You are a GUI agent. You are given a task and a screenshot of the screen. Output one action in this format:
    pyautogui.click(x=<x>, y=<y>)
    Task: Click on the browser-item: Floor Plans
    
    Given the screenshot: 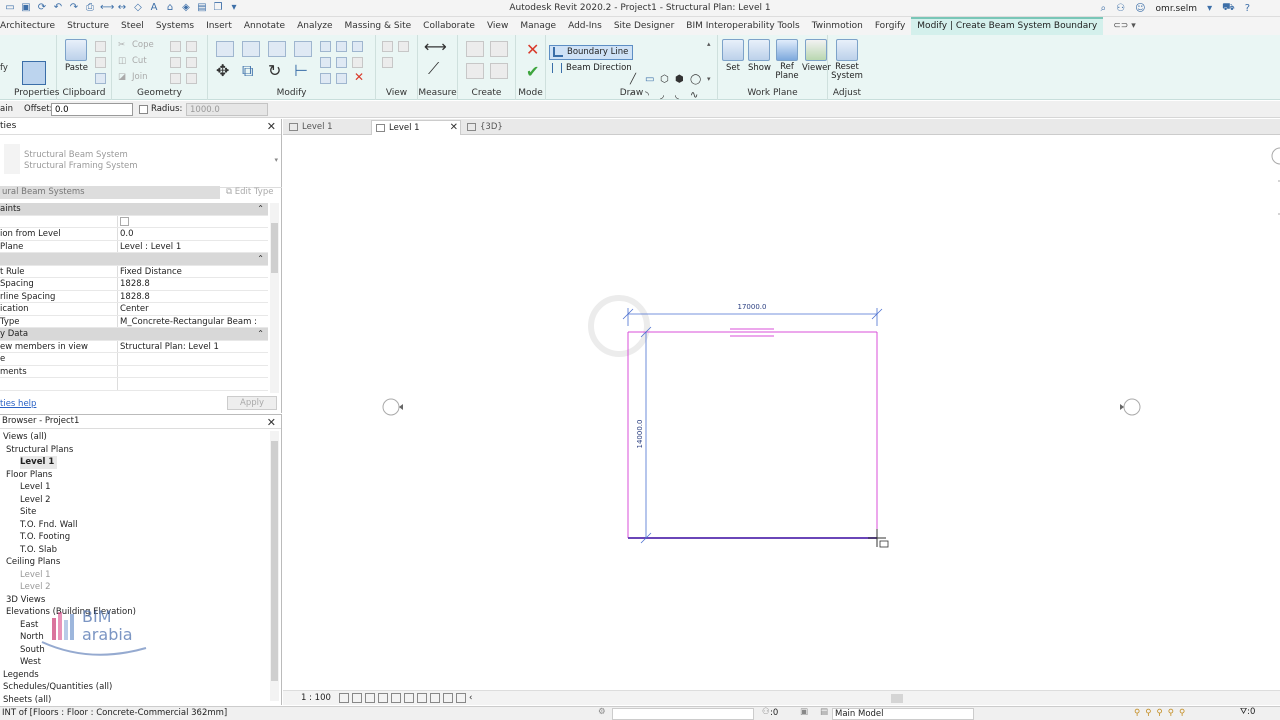 What is the action you would take?
    pyautogui.click(x=68, y=475)
    